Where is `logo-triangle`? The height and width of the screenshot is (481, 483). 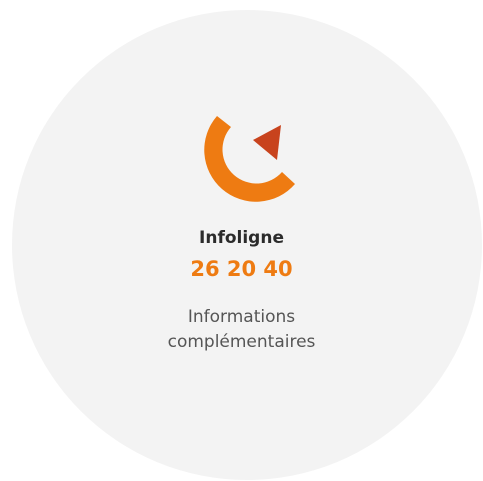 logo-triangle is located at coordinates (267, 142).